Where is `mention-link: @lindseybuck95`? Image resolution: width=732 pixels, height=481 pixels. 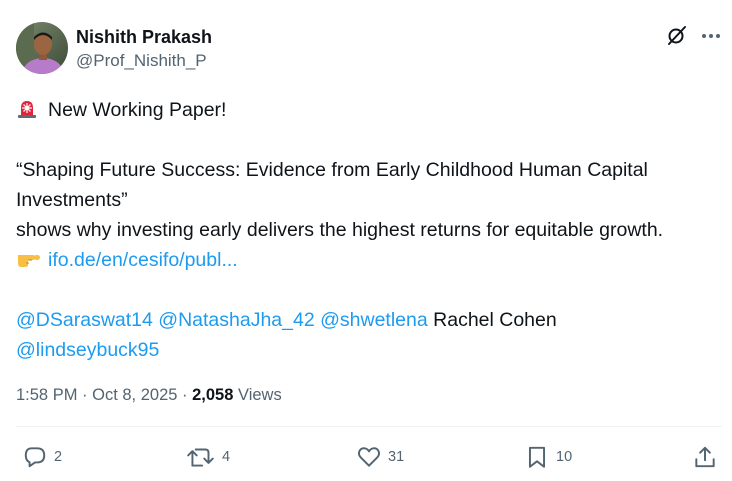 mention-link: @lindseybuck95 is located at coordinates (87, 350).